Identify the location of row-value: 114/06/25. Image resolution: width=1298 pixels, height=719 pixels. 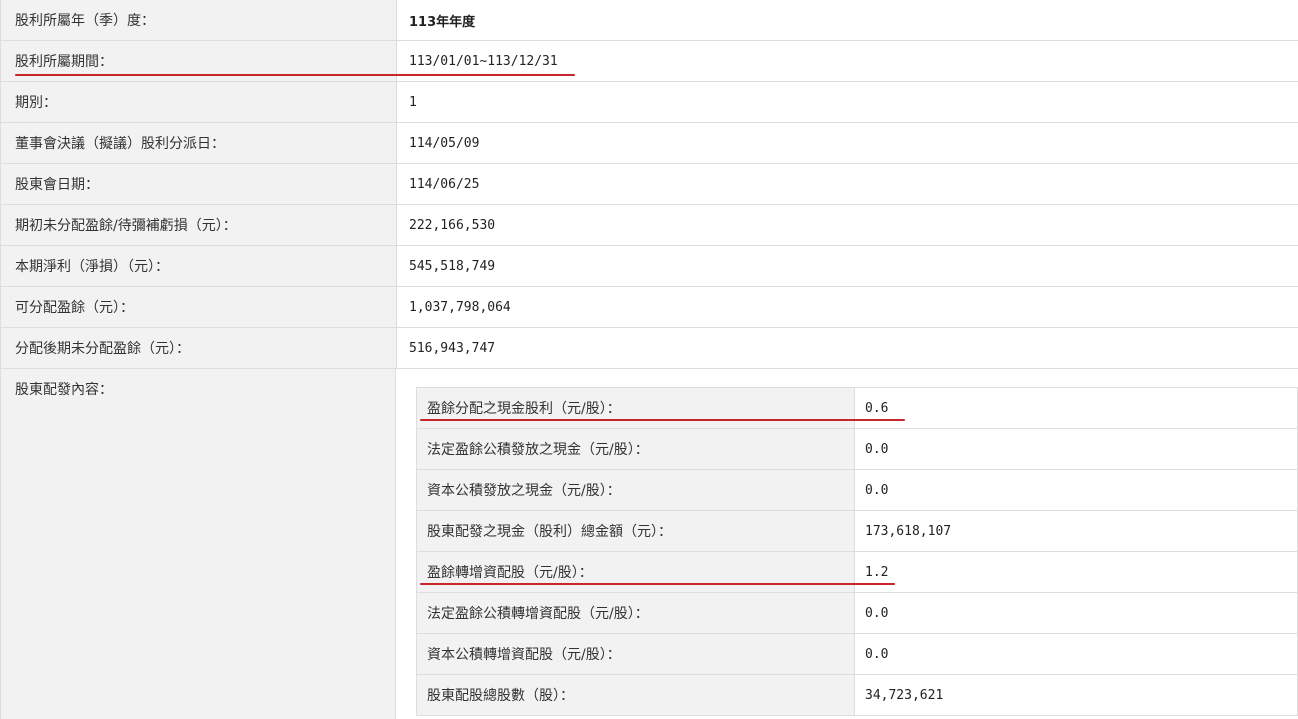
(444, 184).